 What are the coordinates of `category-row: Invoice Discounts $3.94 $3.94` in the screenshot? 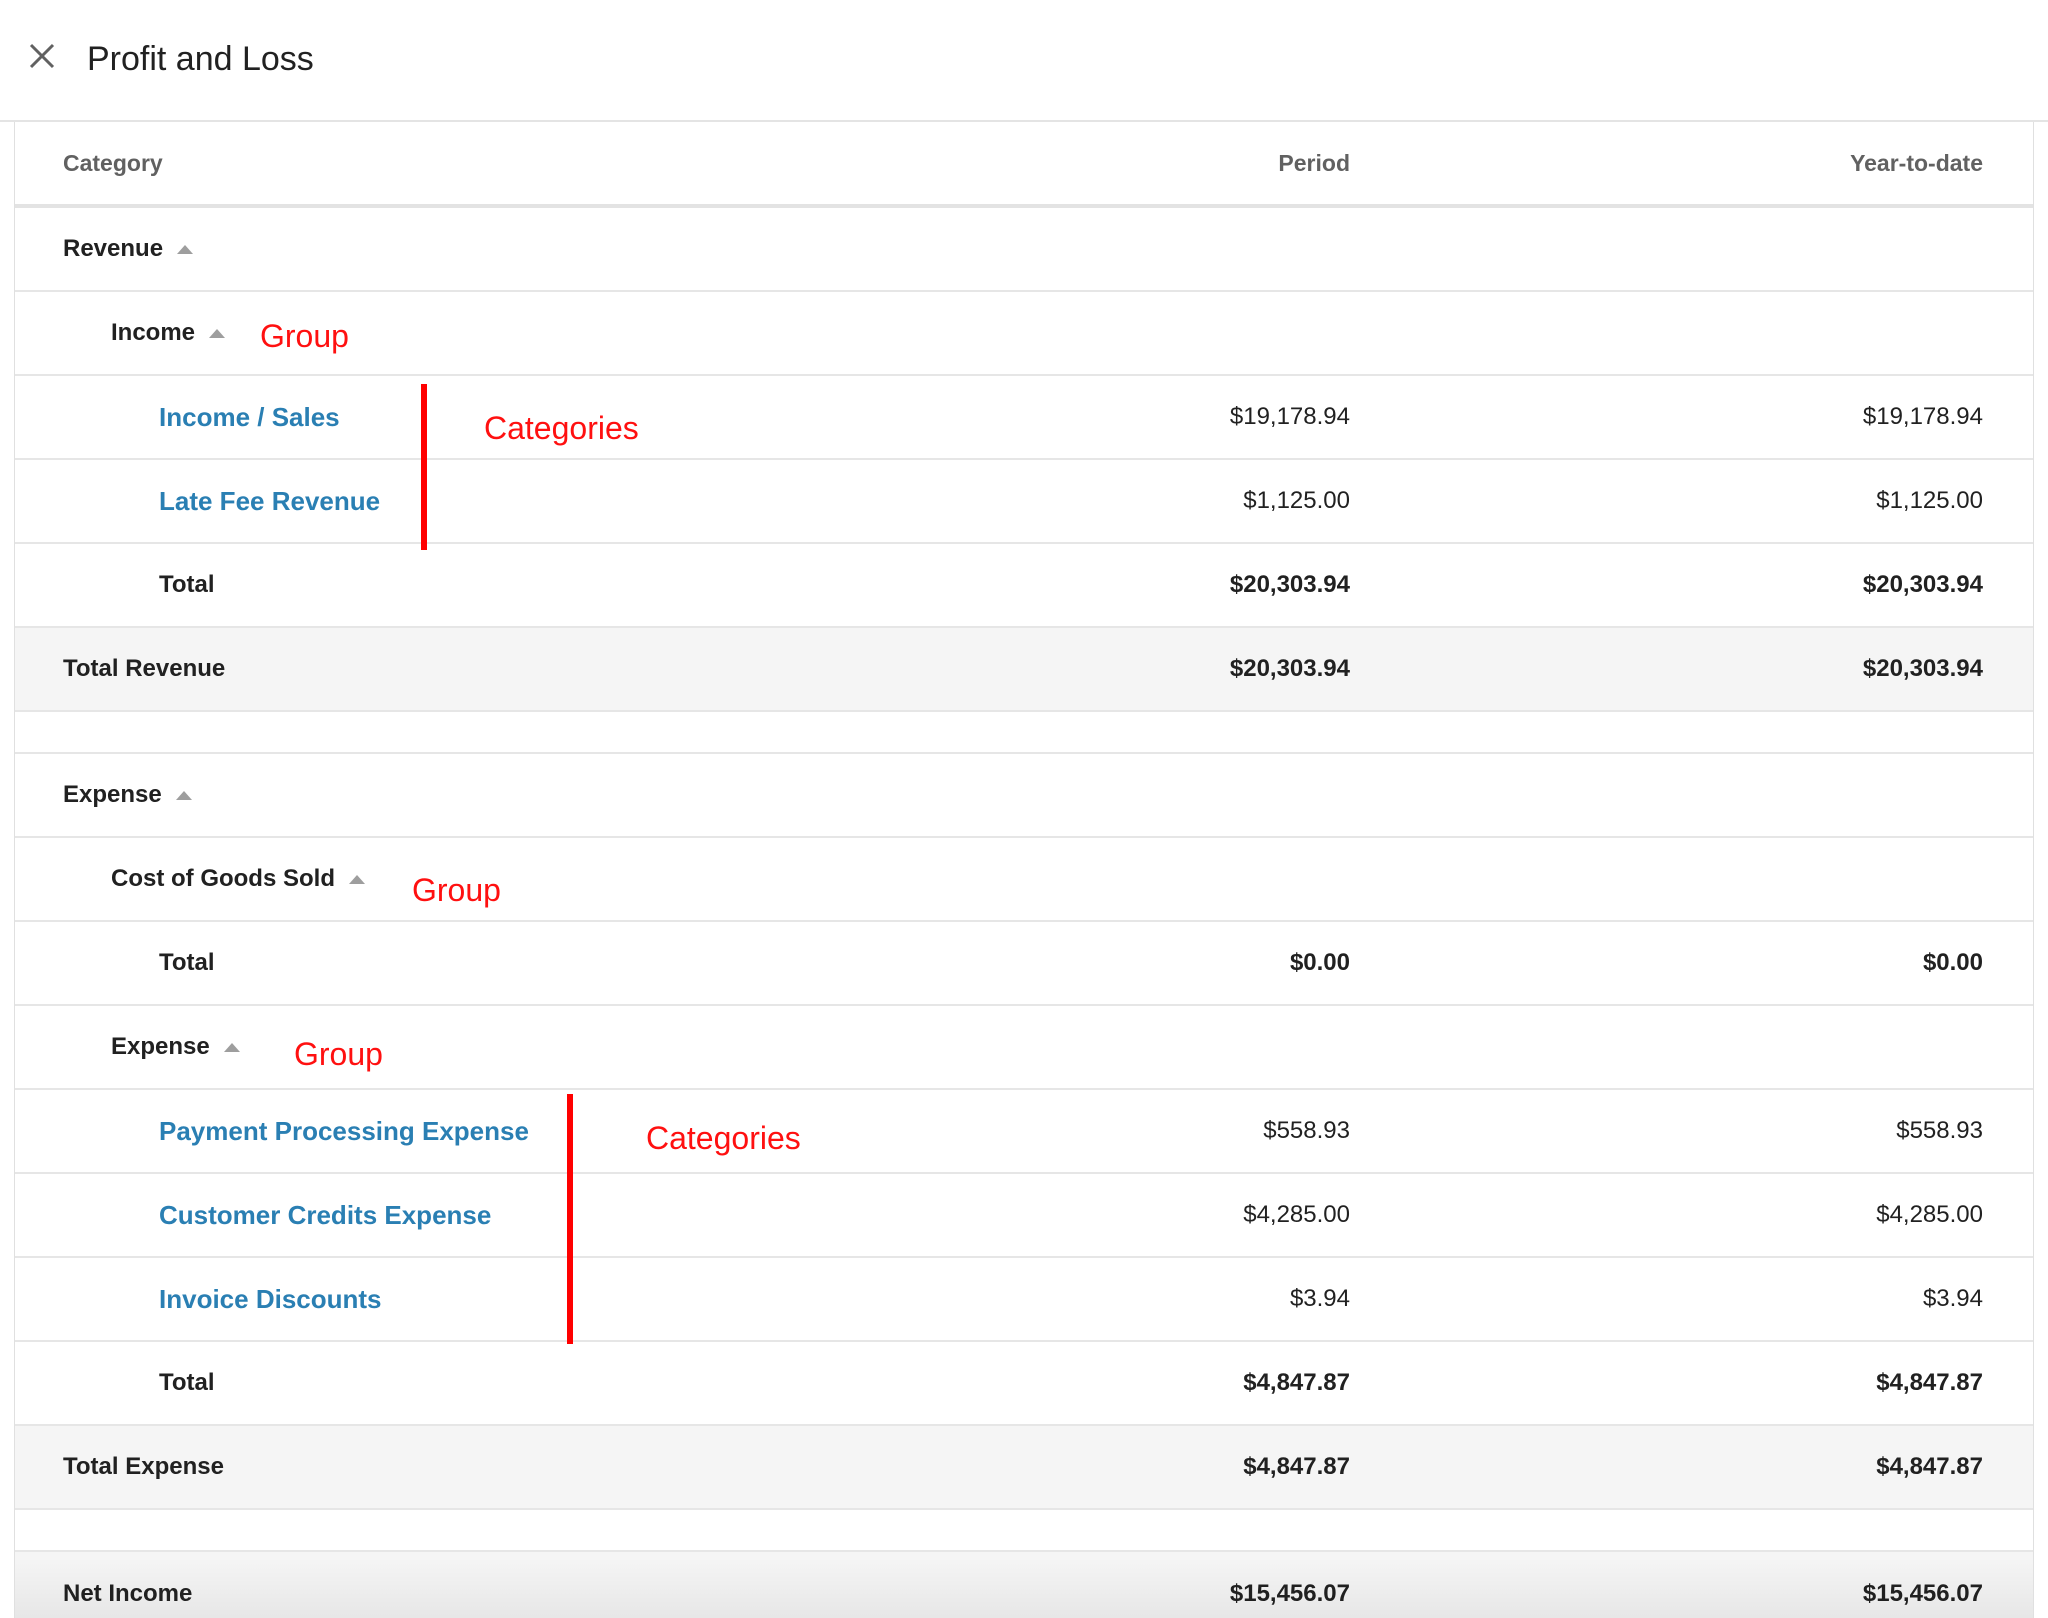 It's located at (1024, 1300).